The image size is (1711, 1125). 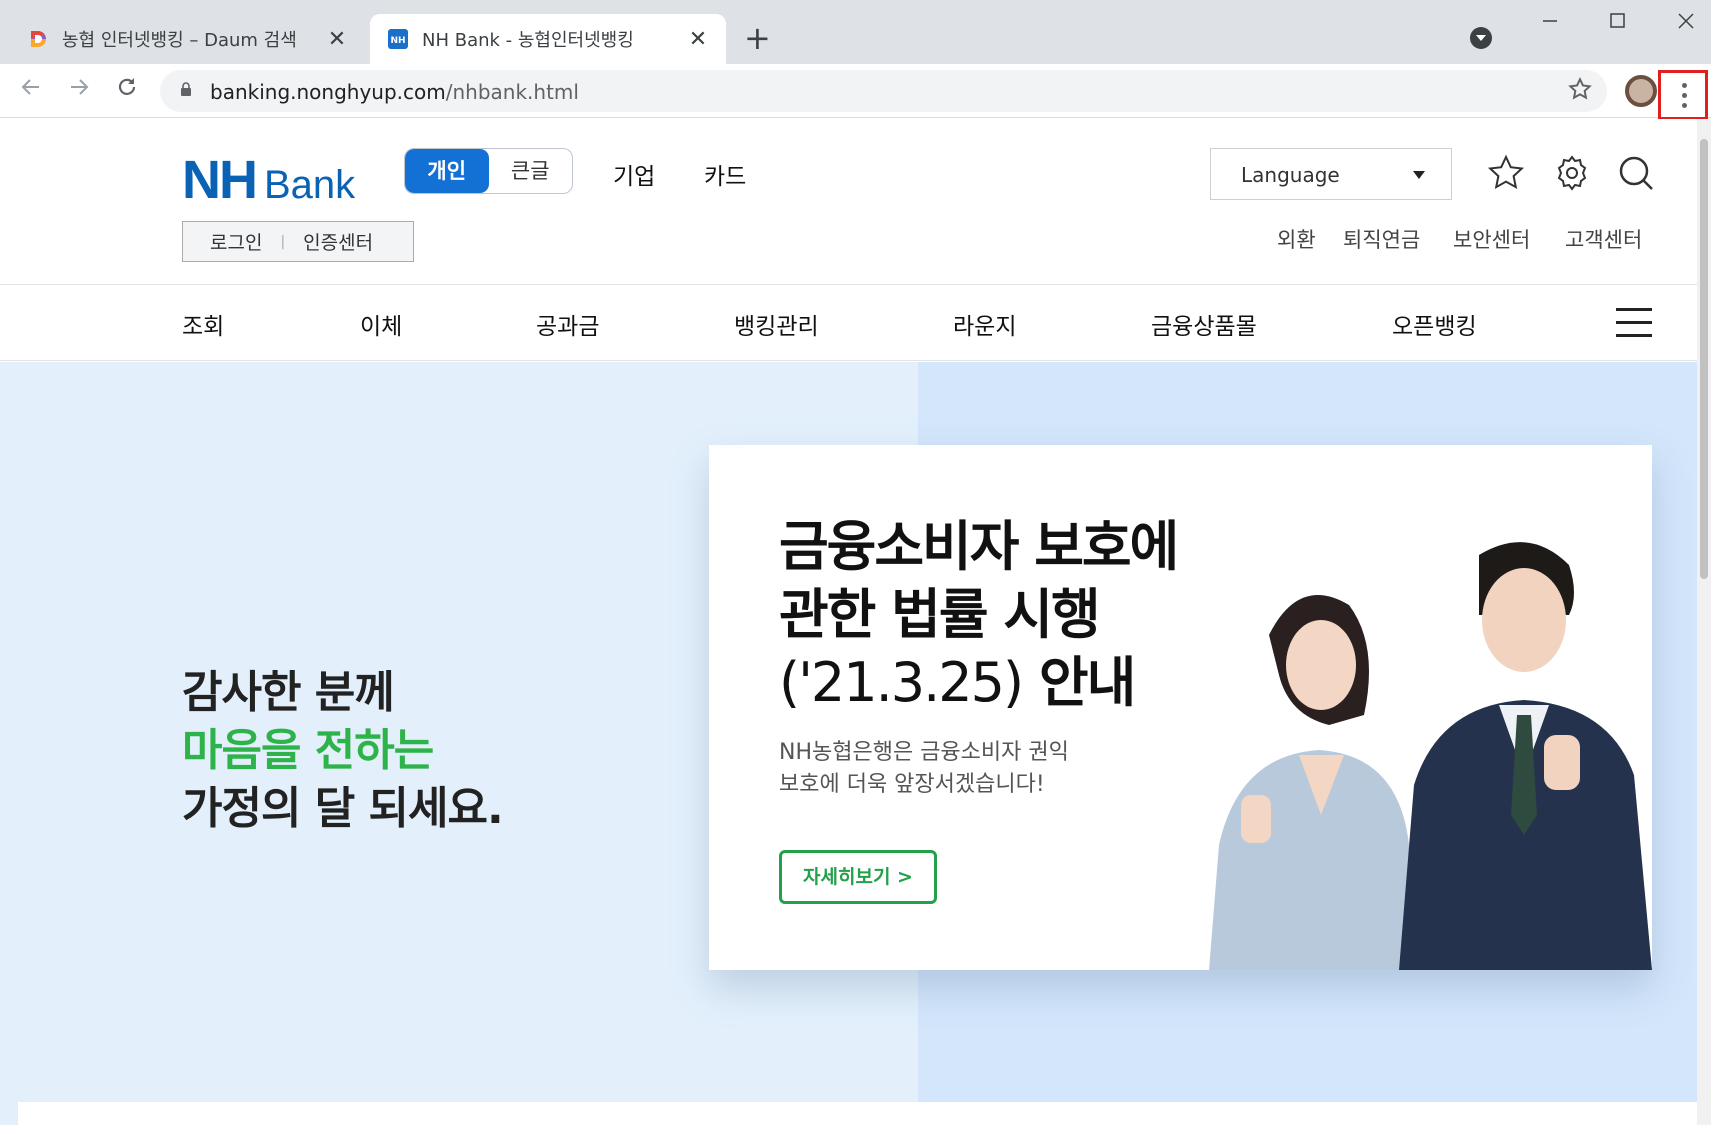 I want to click on search-icon, so click(x=1636, y=173).